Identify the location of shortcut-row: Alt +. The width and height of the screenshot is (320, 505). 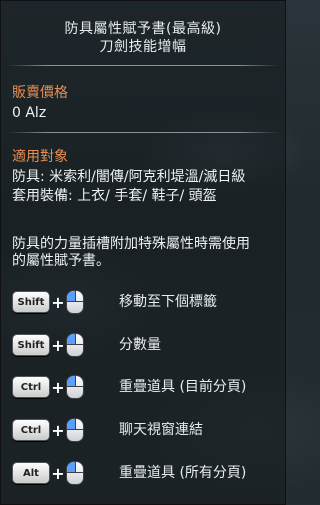
(48, 473).